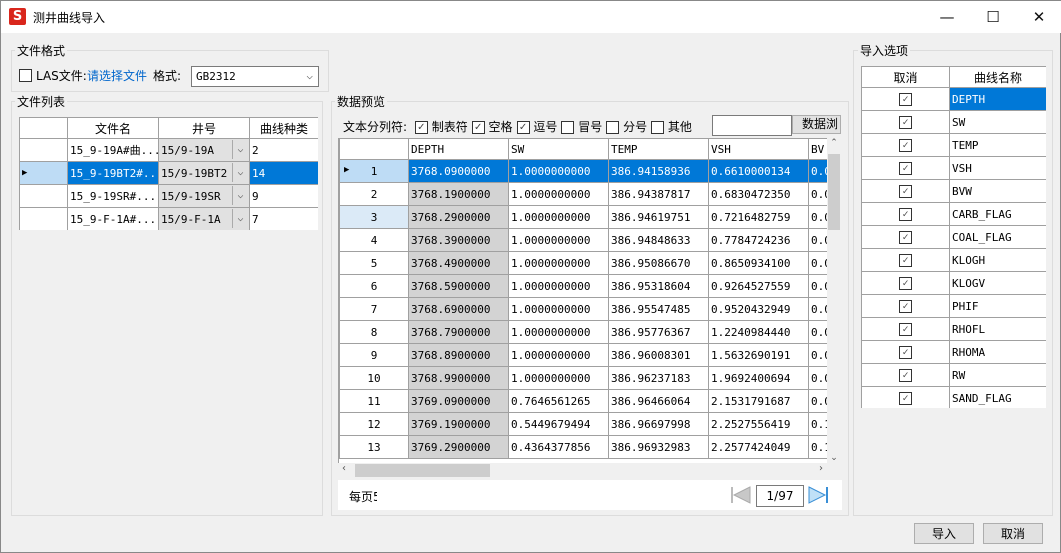  Describe the element at coordinates (953, 375) in the screenshot. I see `curve-row: ✓ RW` at that location.